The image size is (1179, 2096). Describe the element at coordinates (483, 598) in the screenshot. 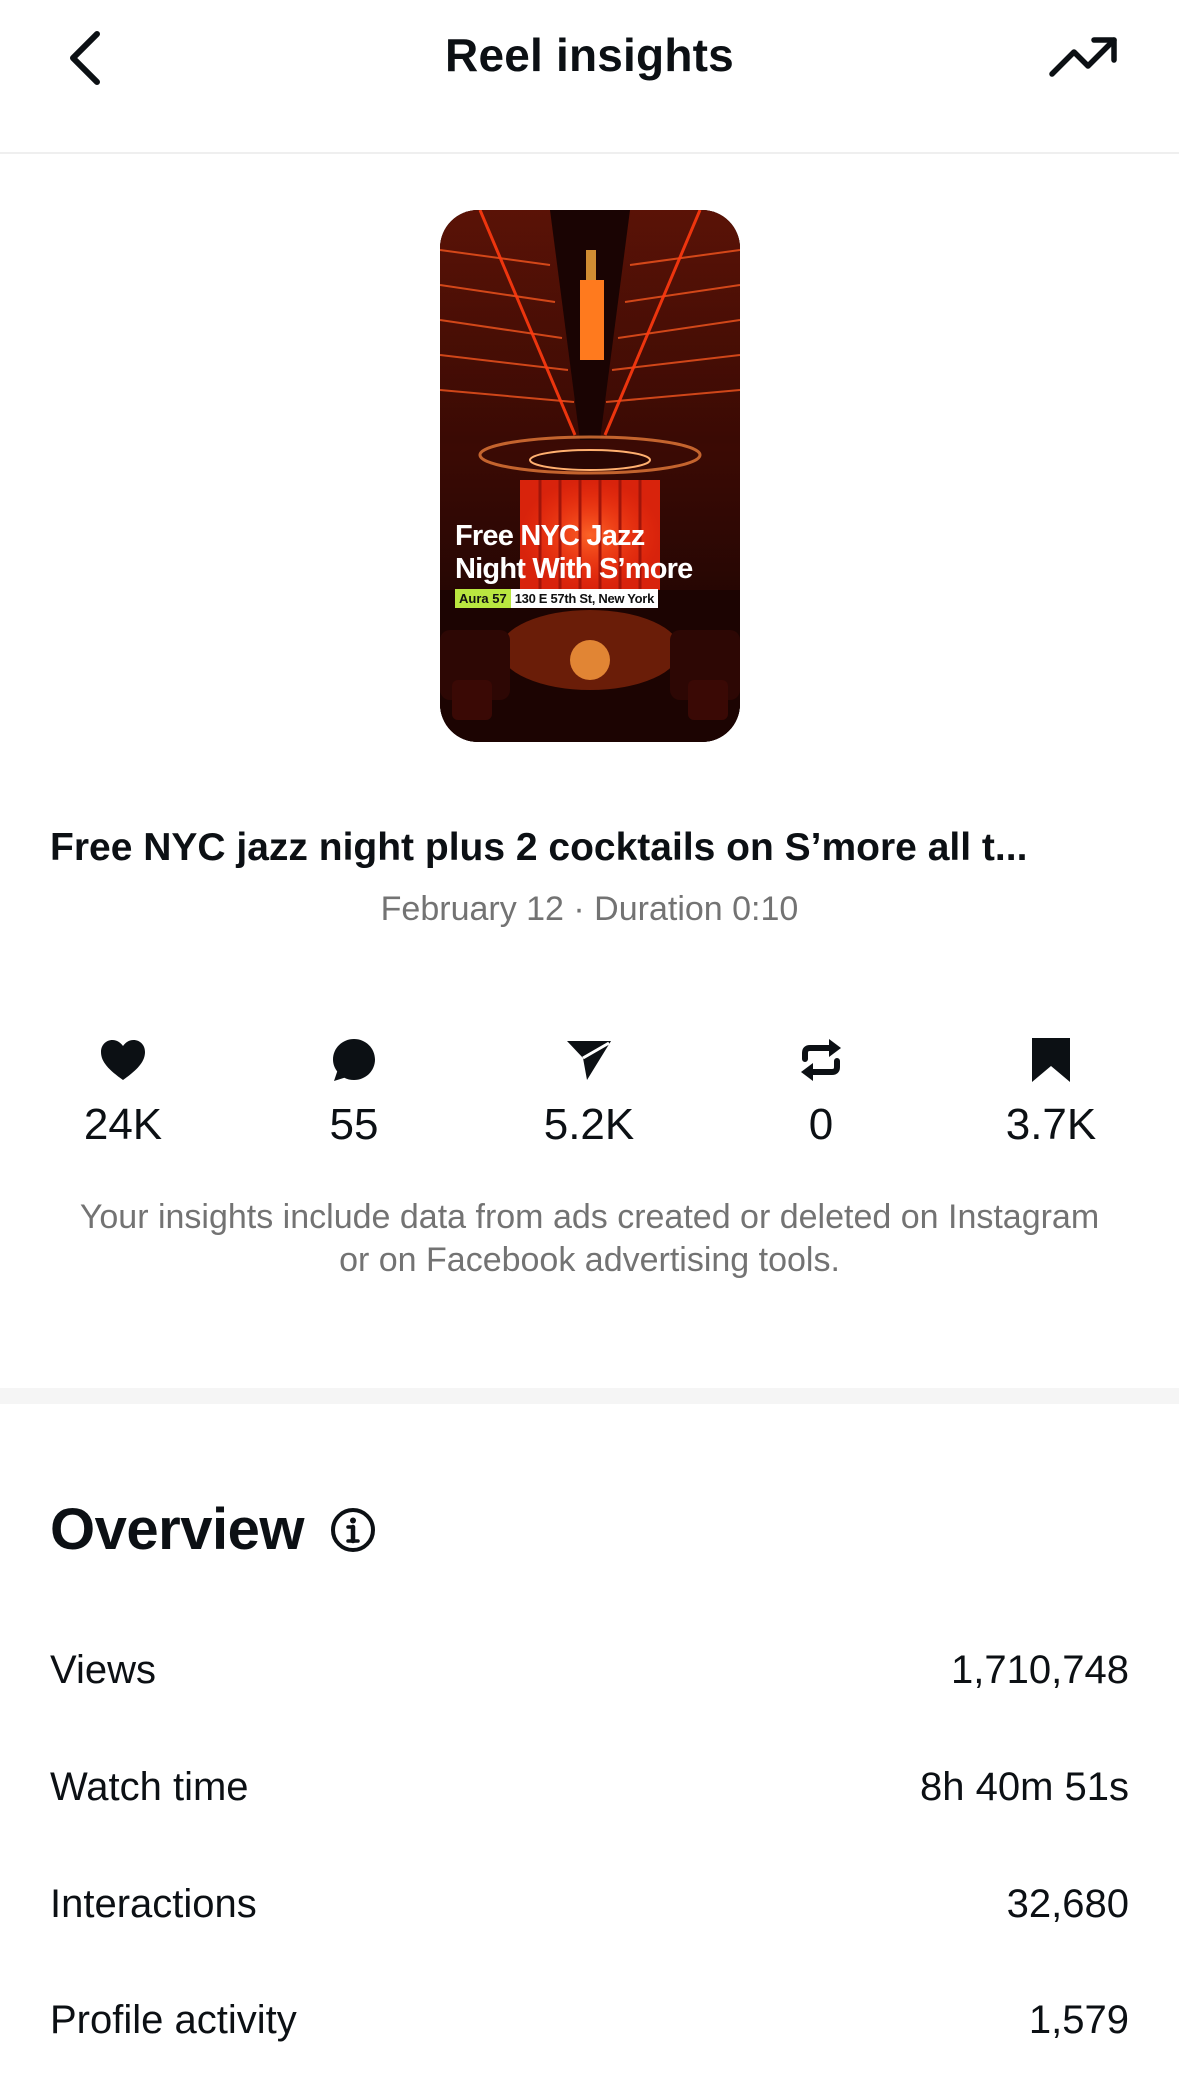

I see `venue-label: Aura 57` at that location.